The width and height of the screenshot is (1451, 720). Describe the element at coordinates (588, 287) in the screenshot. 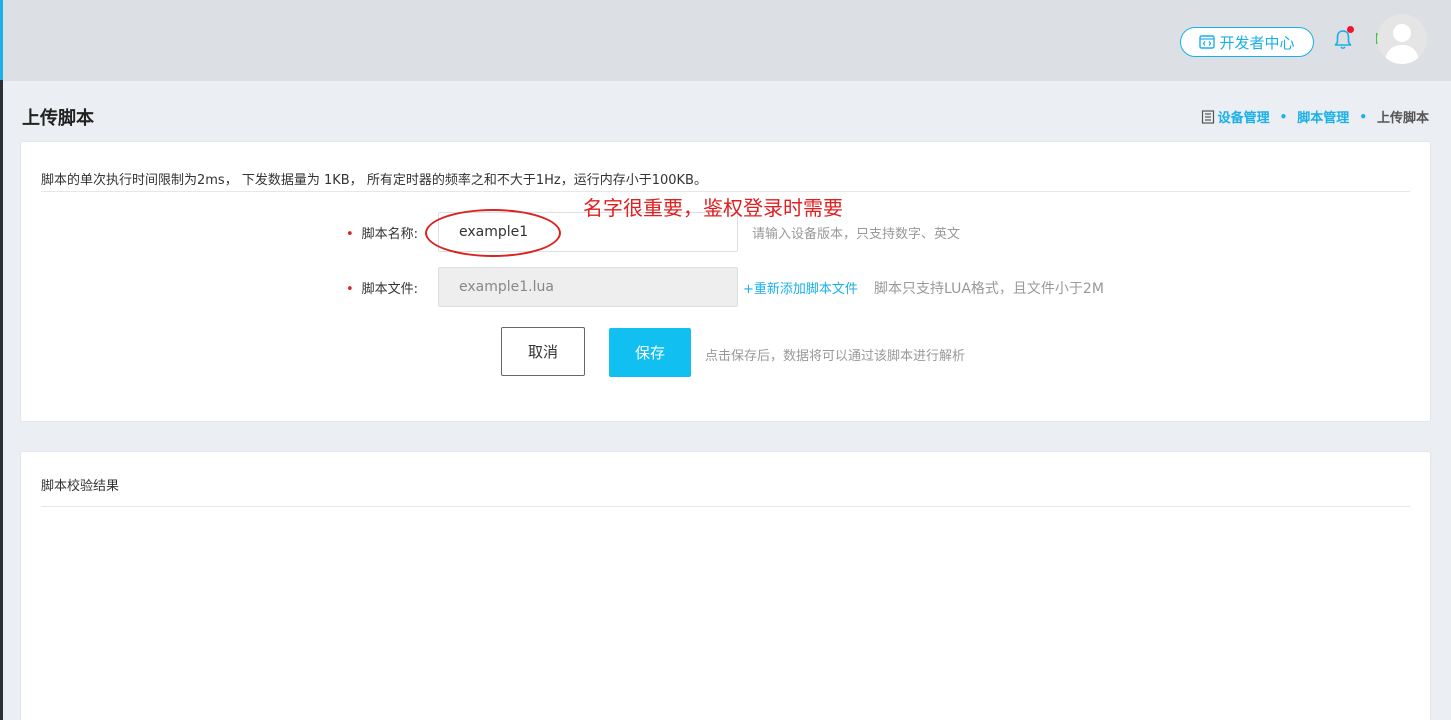

I see `script-file-field: example1.lua` at that location.